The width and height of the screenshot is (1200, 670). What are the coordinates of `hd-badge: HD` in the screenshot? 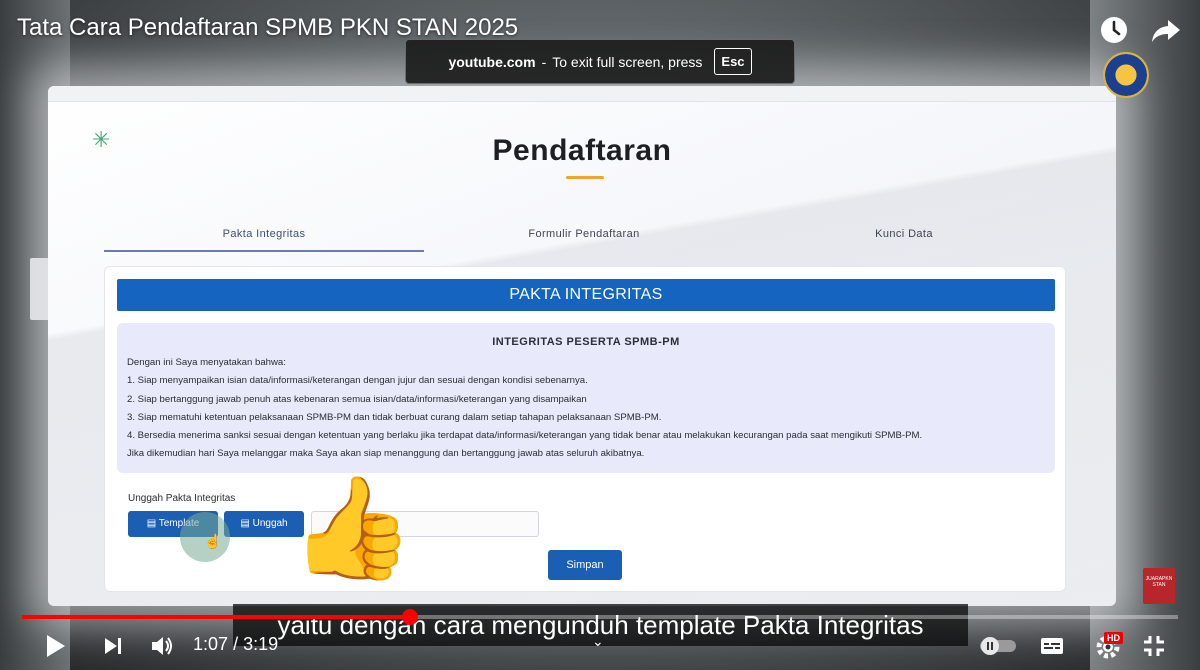 It's located at (1113, 638).